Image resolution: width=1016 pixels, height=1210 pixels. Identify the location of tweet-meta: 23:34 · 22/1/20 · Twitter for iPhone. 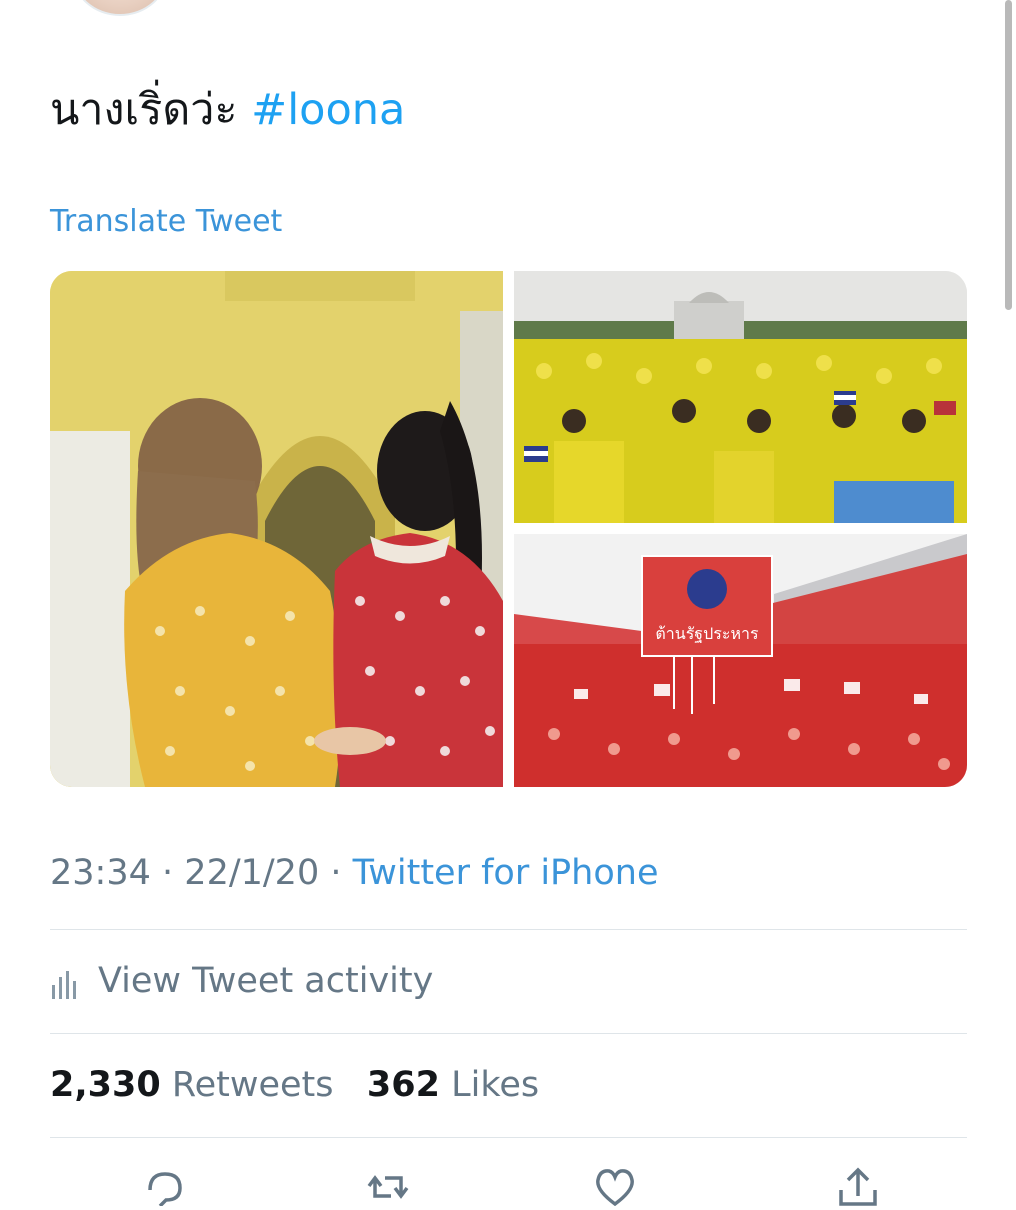
(354, 873).